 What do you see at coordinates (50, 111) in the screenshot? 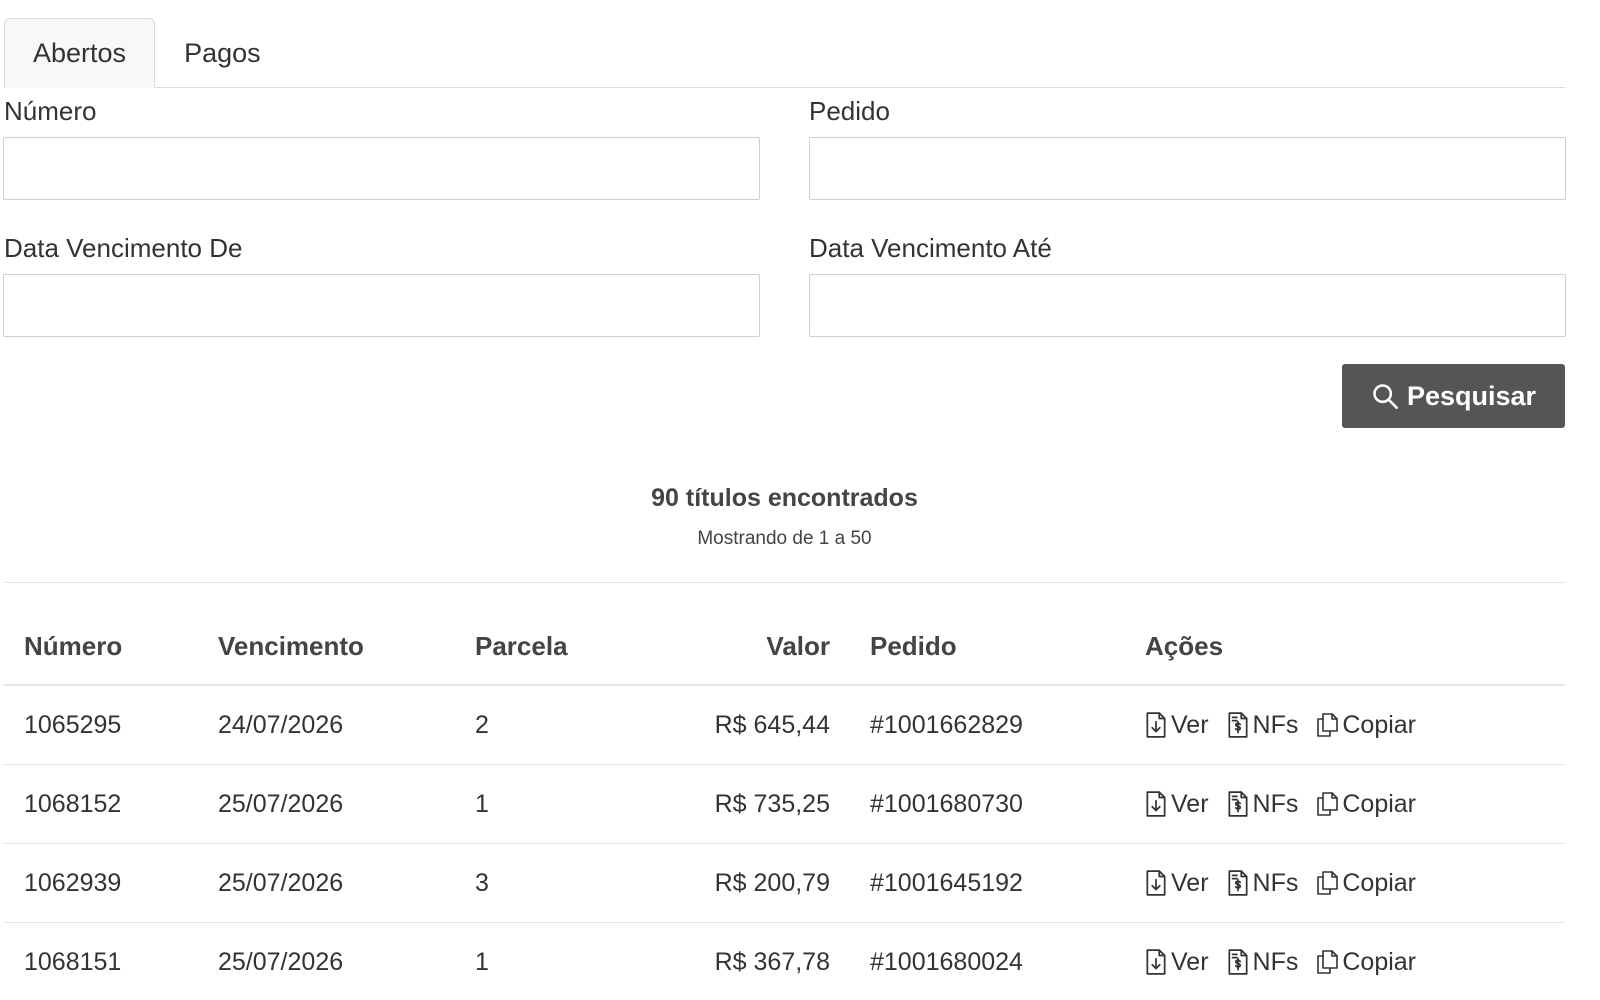
I see `numero-label: Número` at bounding box center [50, 111].